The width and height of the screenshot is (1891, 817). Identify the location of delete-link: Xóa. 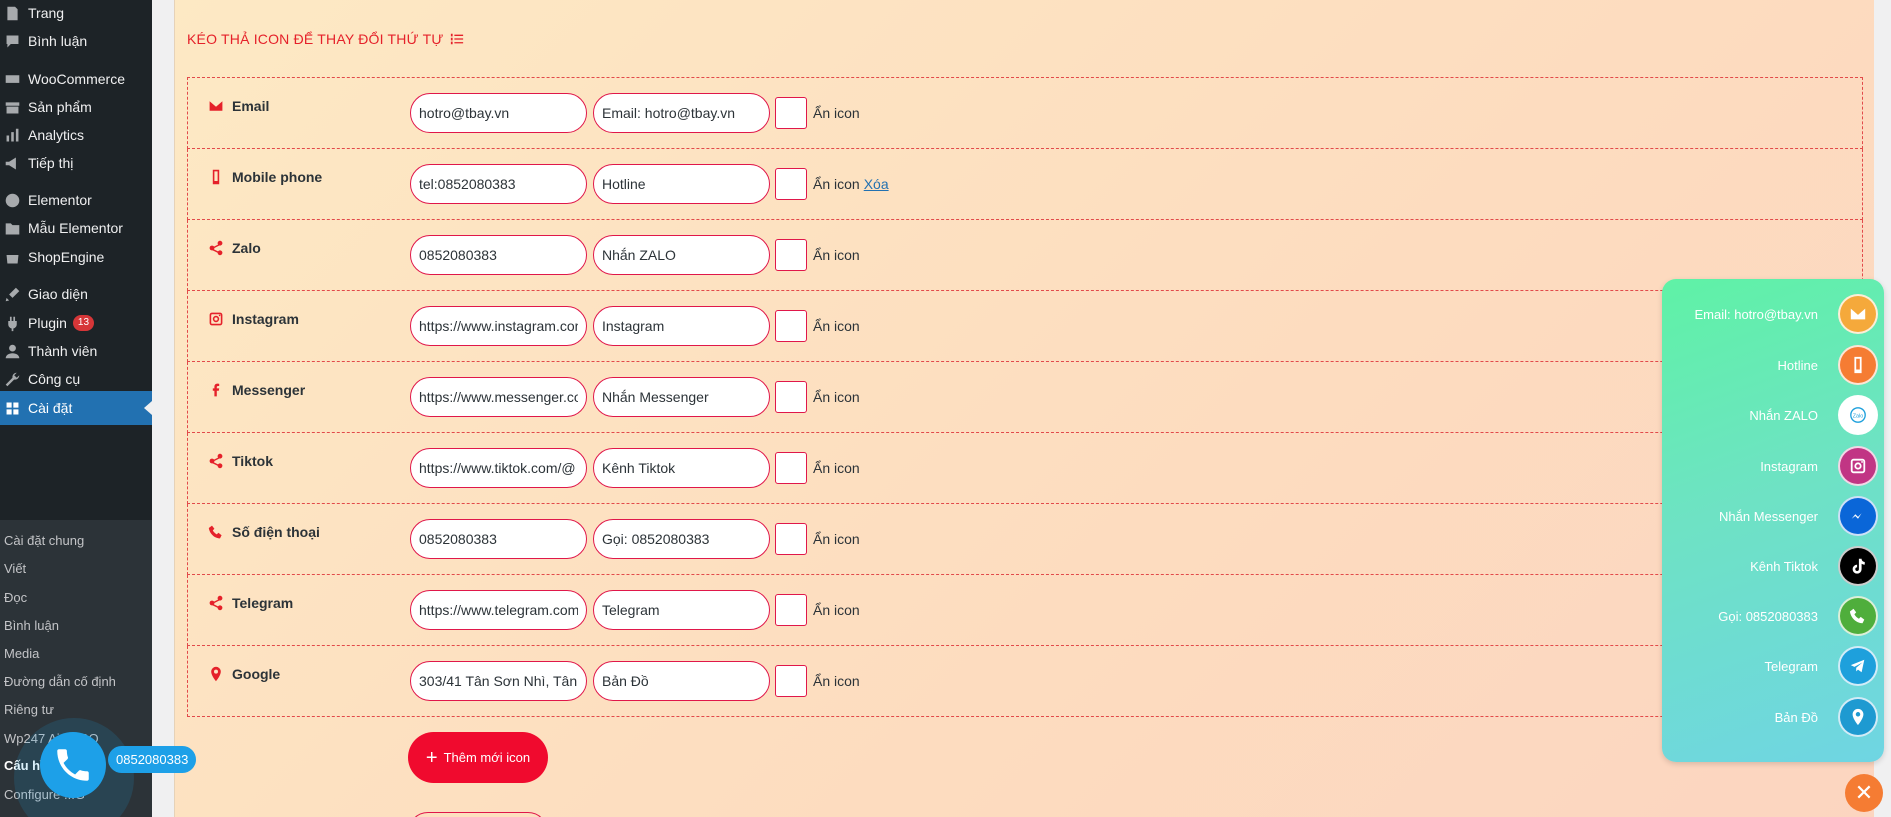
(876, 184).